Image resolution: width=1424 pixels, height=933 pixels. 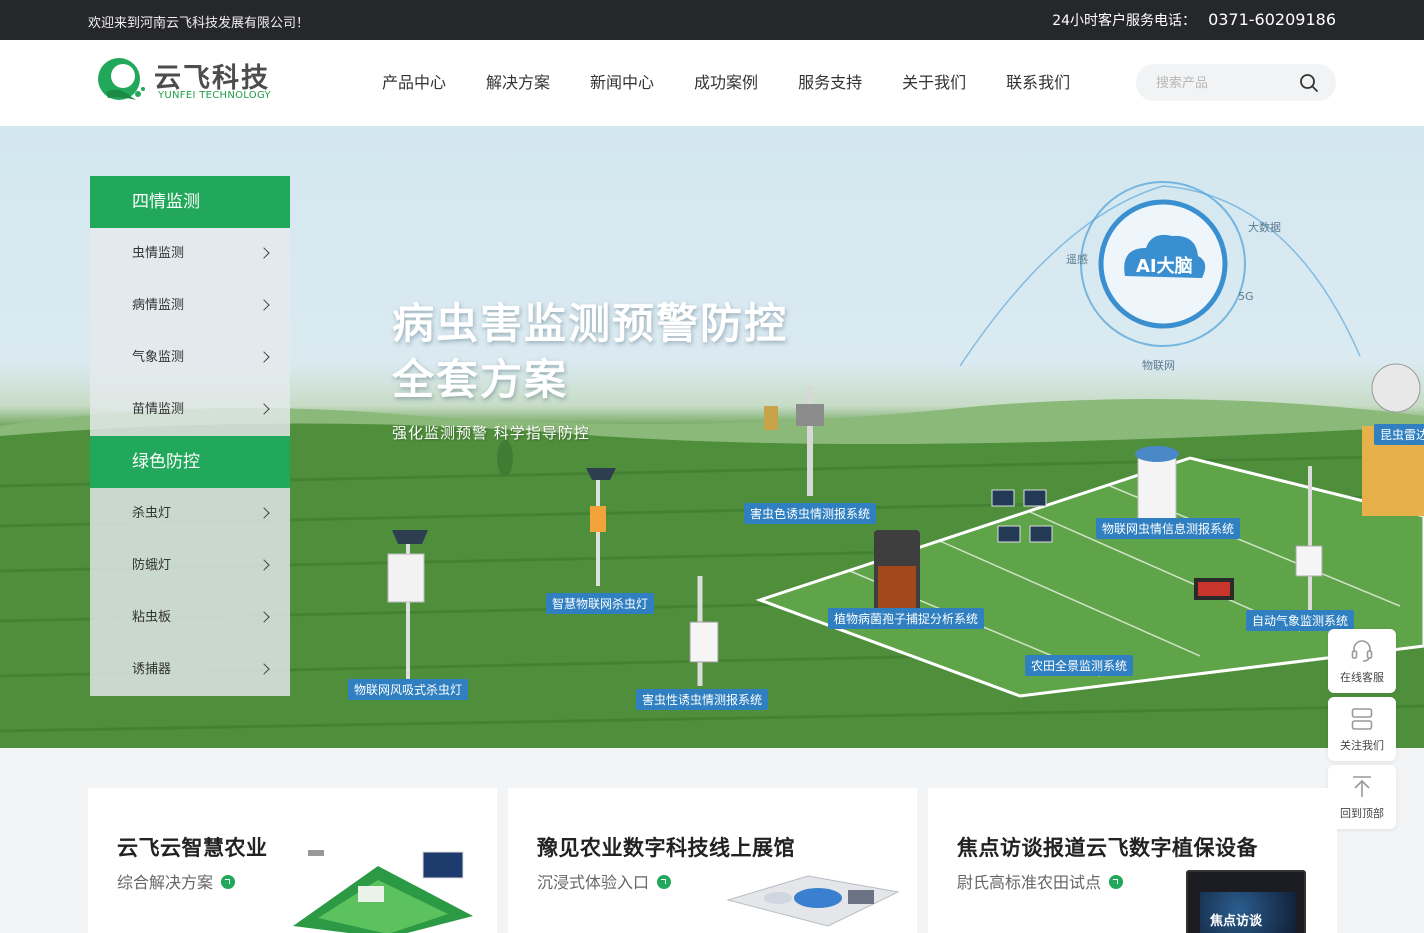 I want to click on arrow-up-icon, so click(x=1362, y=786).